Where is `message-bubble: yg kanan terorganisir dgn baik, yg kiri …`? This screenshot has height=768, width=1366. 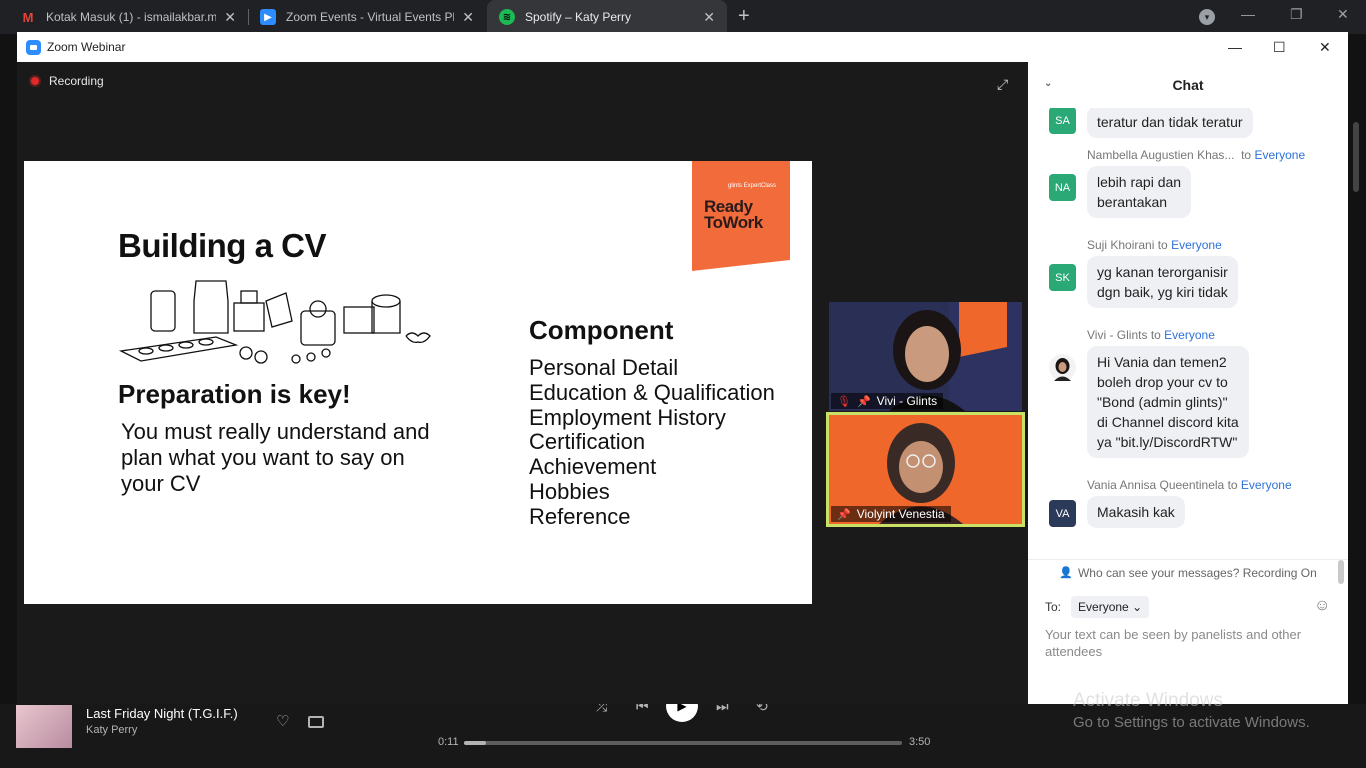
message-bubble: yg kanan terorganisir dgn baik, yg kiri … is located at coordinates (1162, 282).